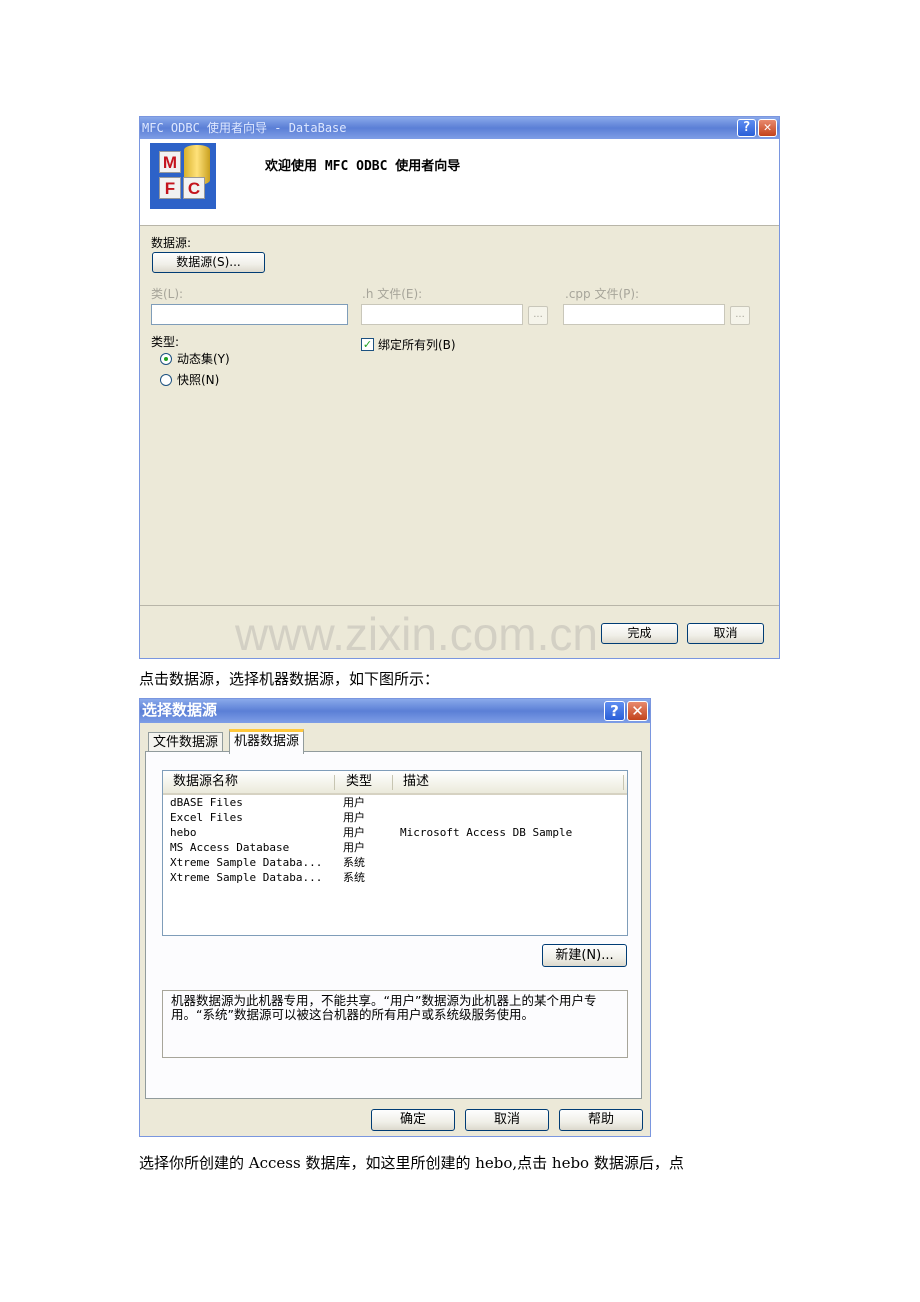 This screenshot has width=920, height=1302. Describe the element at coordinates (507, 1120) in the screenshot. I see `dsn-cancel-button: 取消` at that location.